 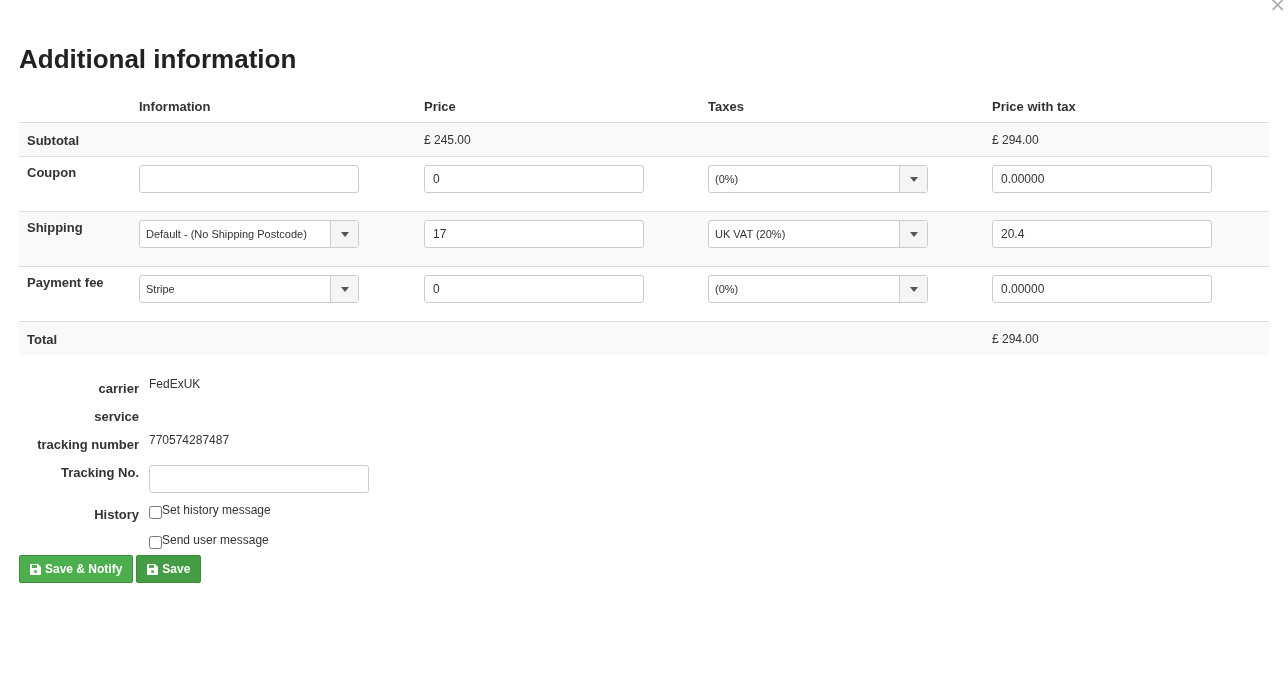 I want to click on input-field, so click(x=249, y=179).